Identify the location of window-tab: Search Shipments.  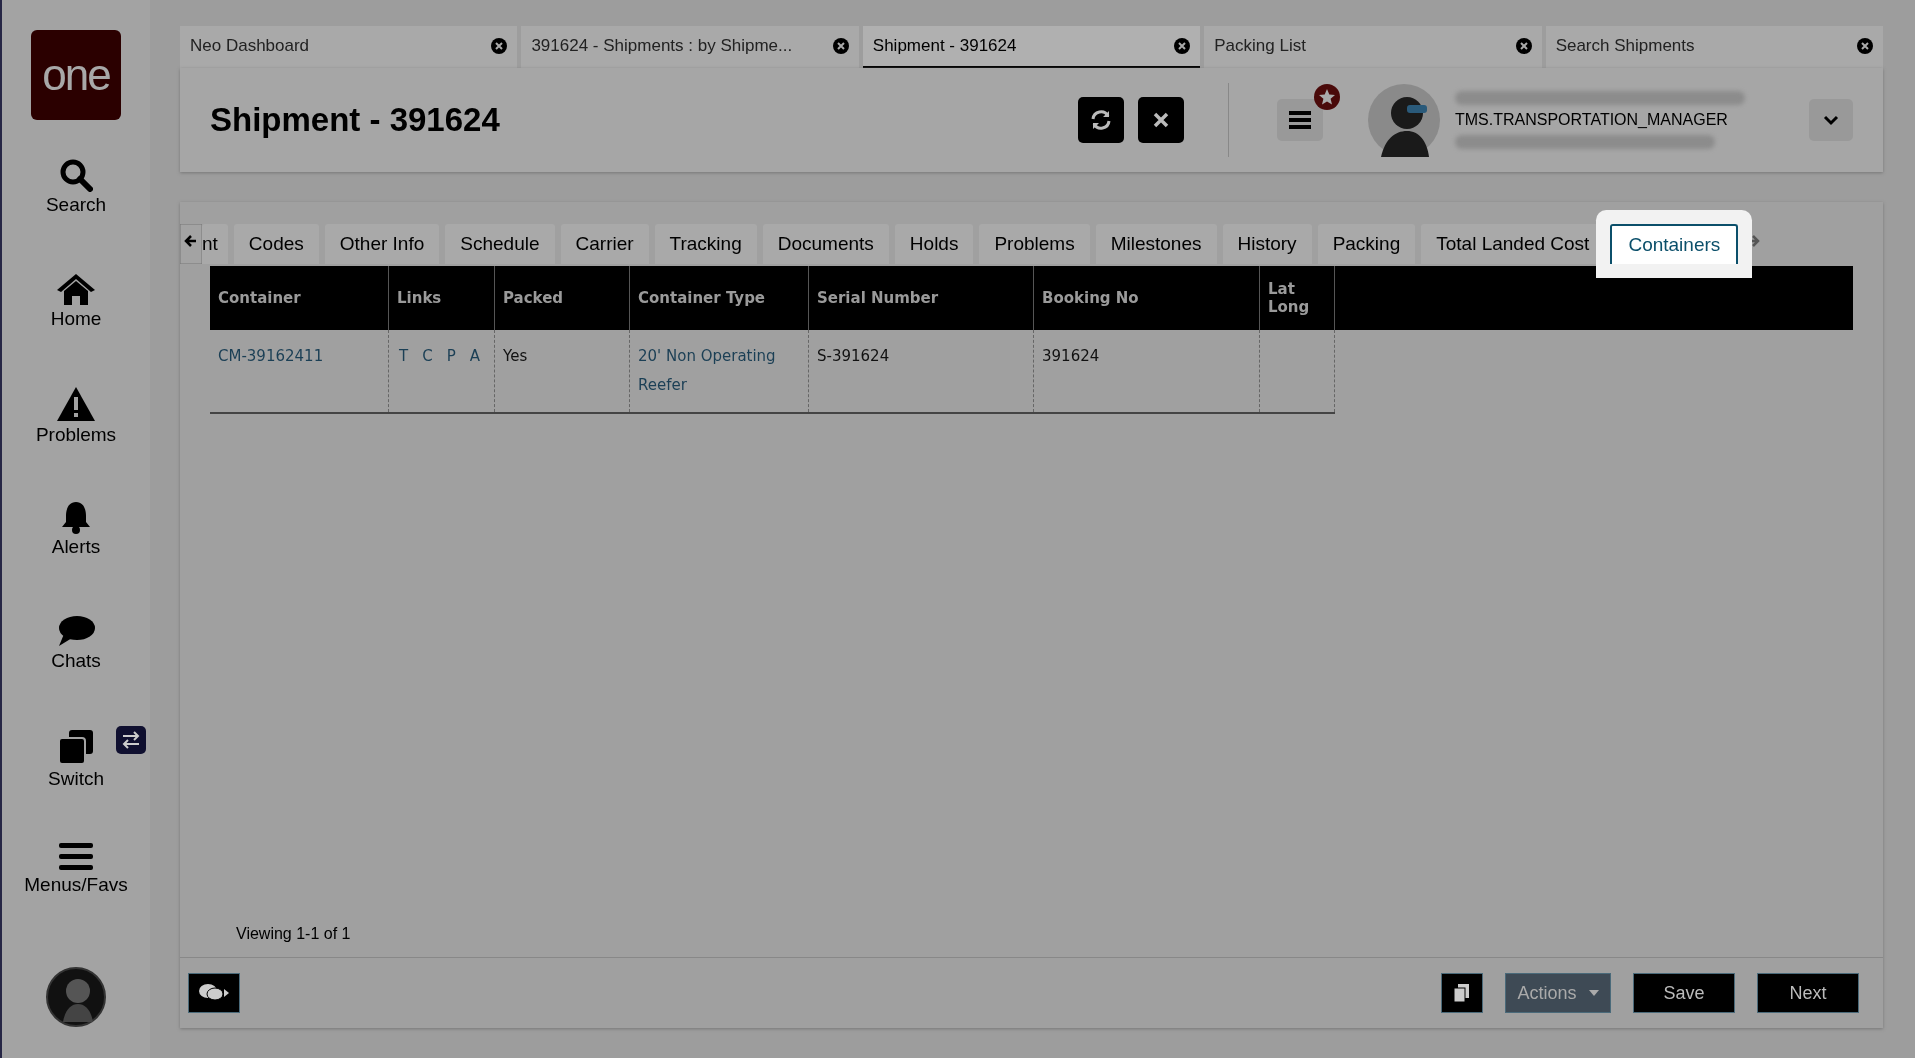
(1714, 47).